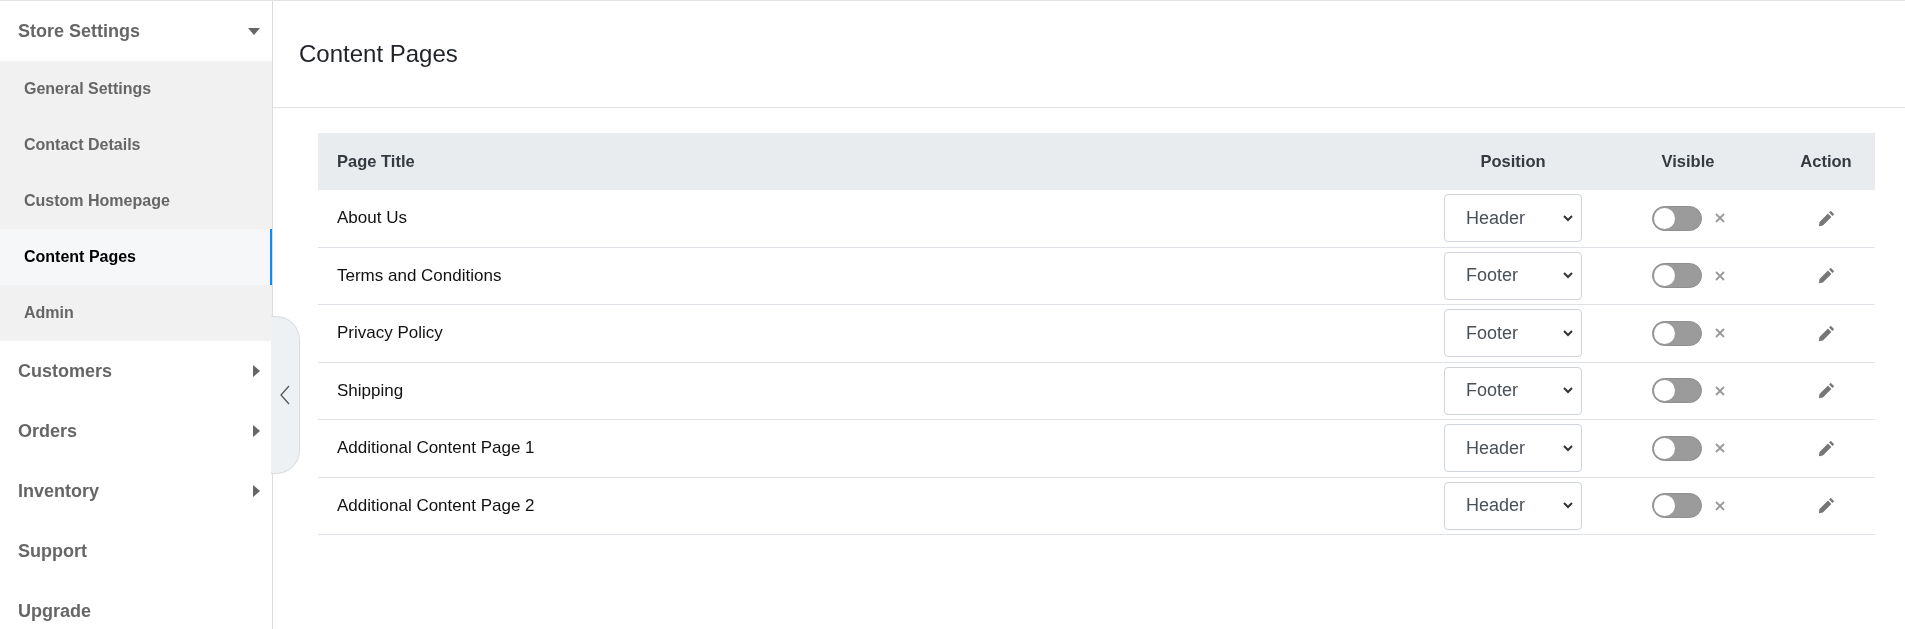  What do you see at coordinates (1513, 161) in the screenshot?
I see `column-header: Position` at bounding box center [1513, 161].